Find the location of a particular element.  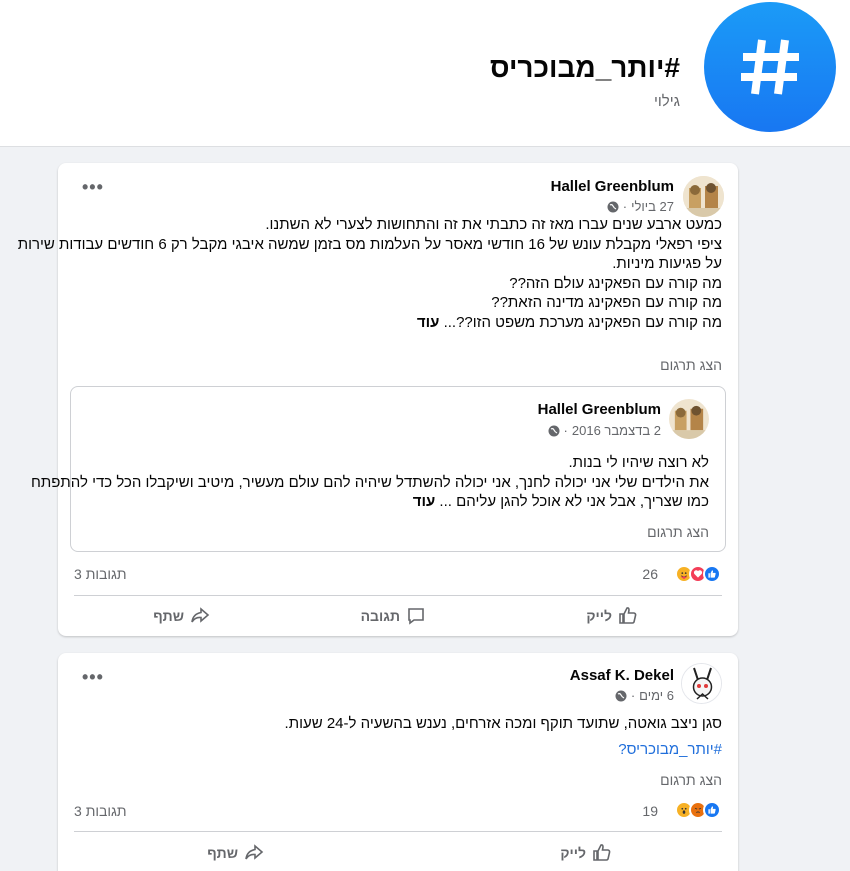

comment-icon is located at coordinates (416, 616).